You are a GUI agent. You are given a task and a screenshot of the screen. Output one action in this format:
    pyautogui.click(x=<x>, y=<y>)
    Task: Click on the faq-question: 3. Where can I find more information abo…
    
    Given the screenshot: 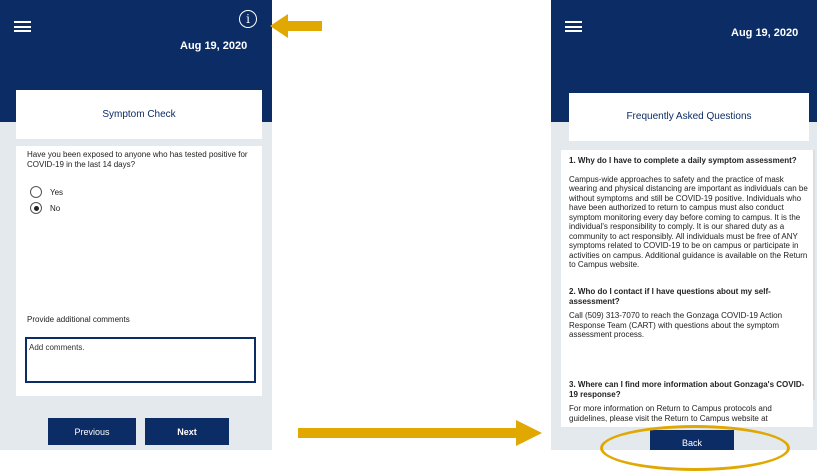 What is the action you would take?
    pyautogui.click(x=687, y=389)
    